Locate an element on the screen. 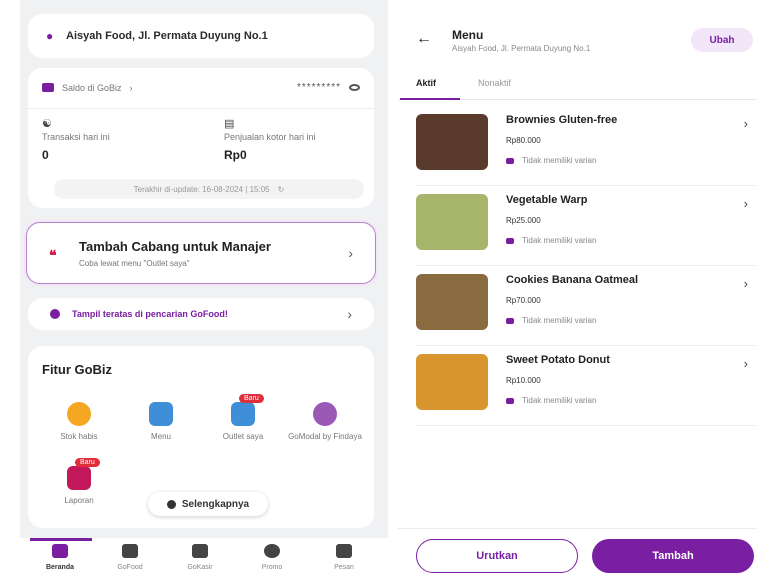 This screenshot has height=581, width=757. feature-menu: Menu is located at coordinates (161, 421).